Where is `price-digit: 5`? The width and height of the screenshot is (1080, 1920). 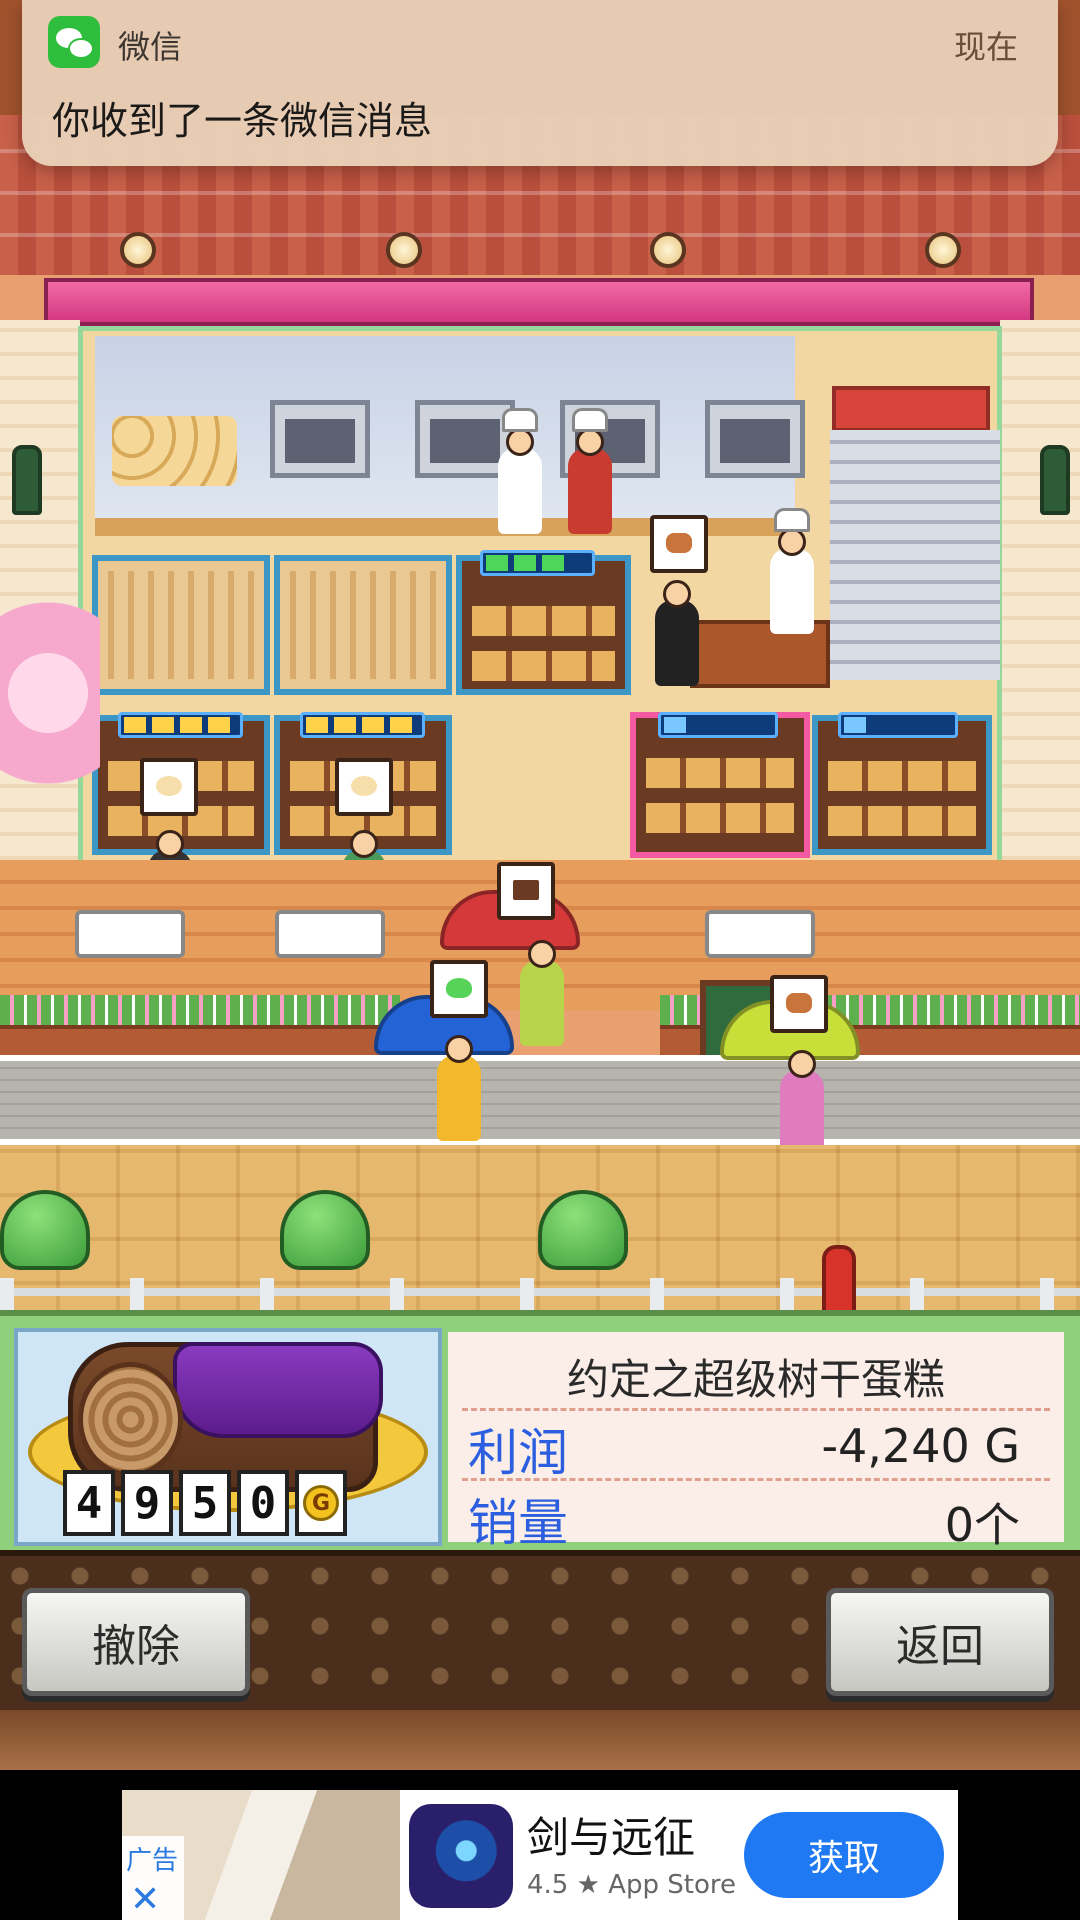
price-digit: 5 is located at coordinates (205, 1503).